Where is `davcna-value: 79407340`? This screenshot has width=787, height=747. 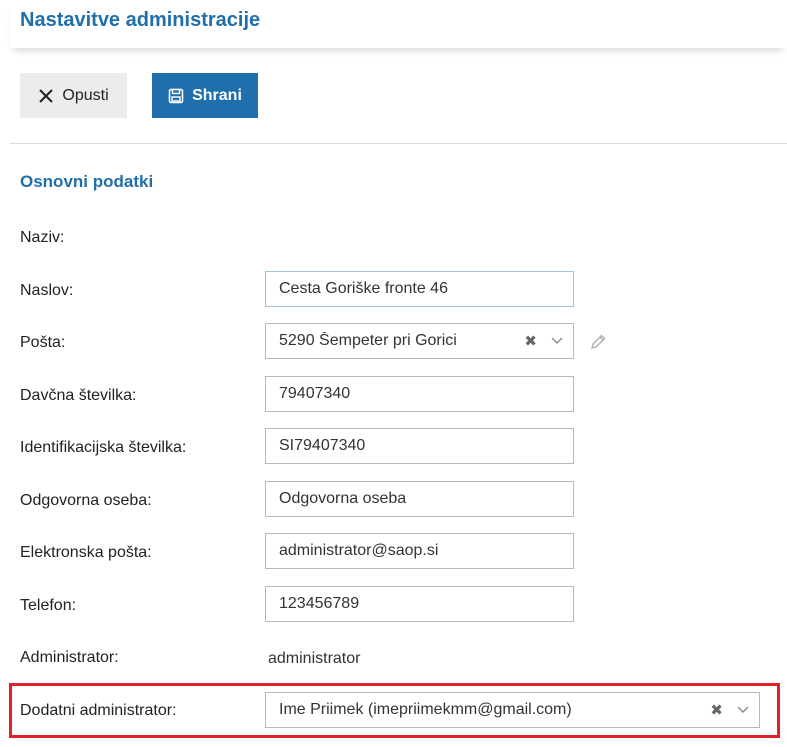
davcna-value: 79407340 is located at coordinates (315, 393).